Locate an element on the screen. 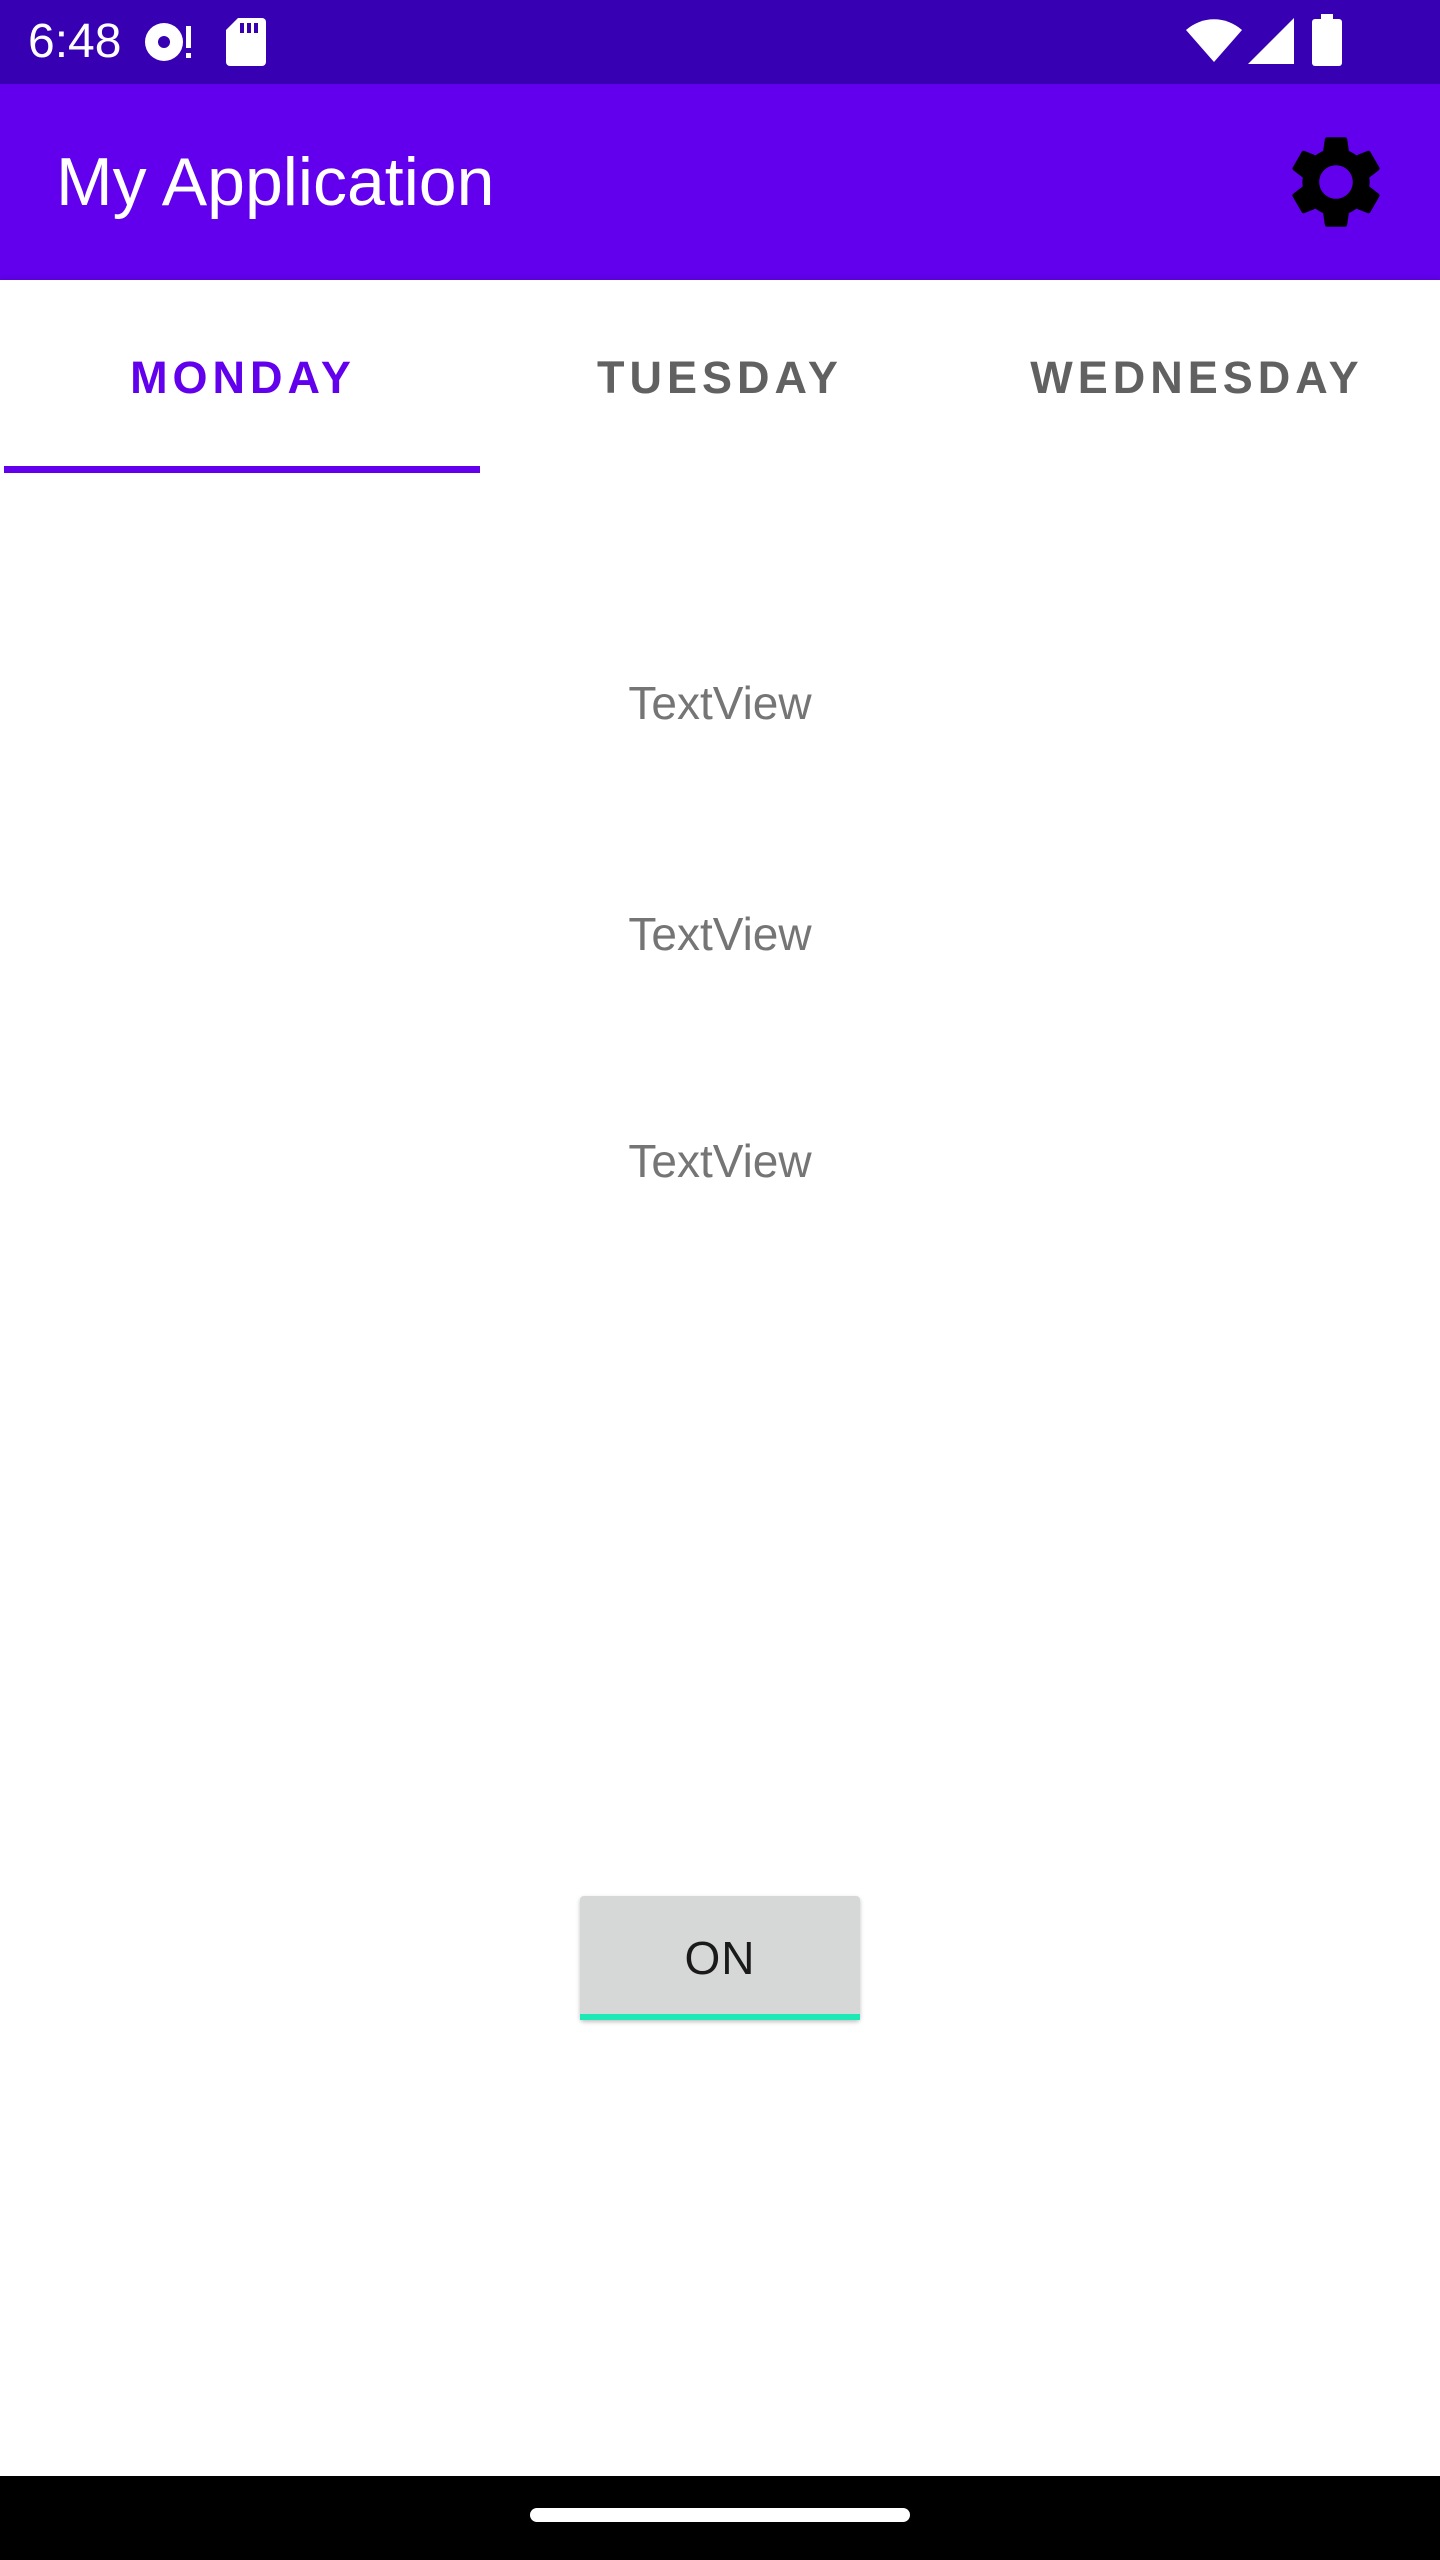 This screenshot has width=1440, height=2560. status-bar: 6:48 is located at coordinates (720, 42).